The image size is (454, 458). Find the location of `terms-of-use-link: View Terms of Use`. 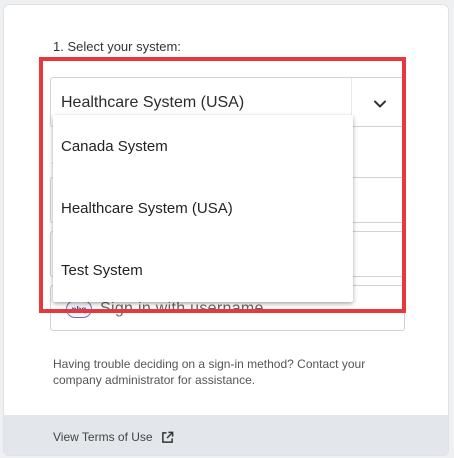

terms-of-use-link: View Terms of Use is located at coordinates (113, 437).